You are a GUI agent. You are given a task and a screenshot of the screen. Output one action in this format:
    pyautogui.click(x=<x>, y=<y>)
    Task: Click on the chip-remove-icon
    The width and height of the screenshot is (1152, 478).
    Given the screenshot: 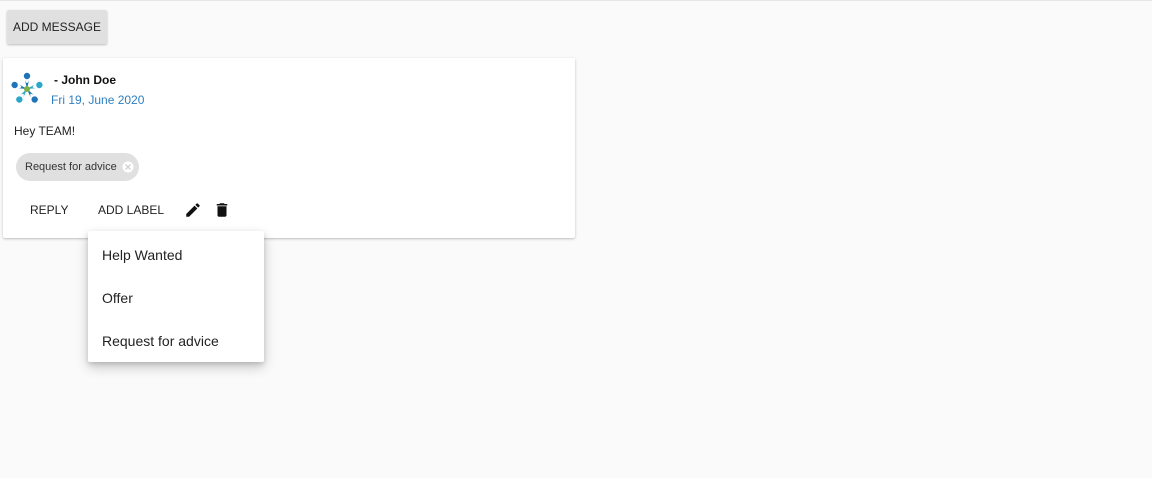 What is the action you would take?
    pyautogui.click(x=128, y=167)
    